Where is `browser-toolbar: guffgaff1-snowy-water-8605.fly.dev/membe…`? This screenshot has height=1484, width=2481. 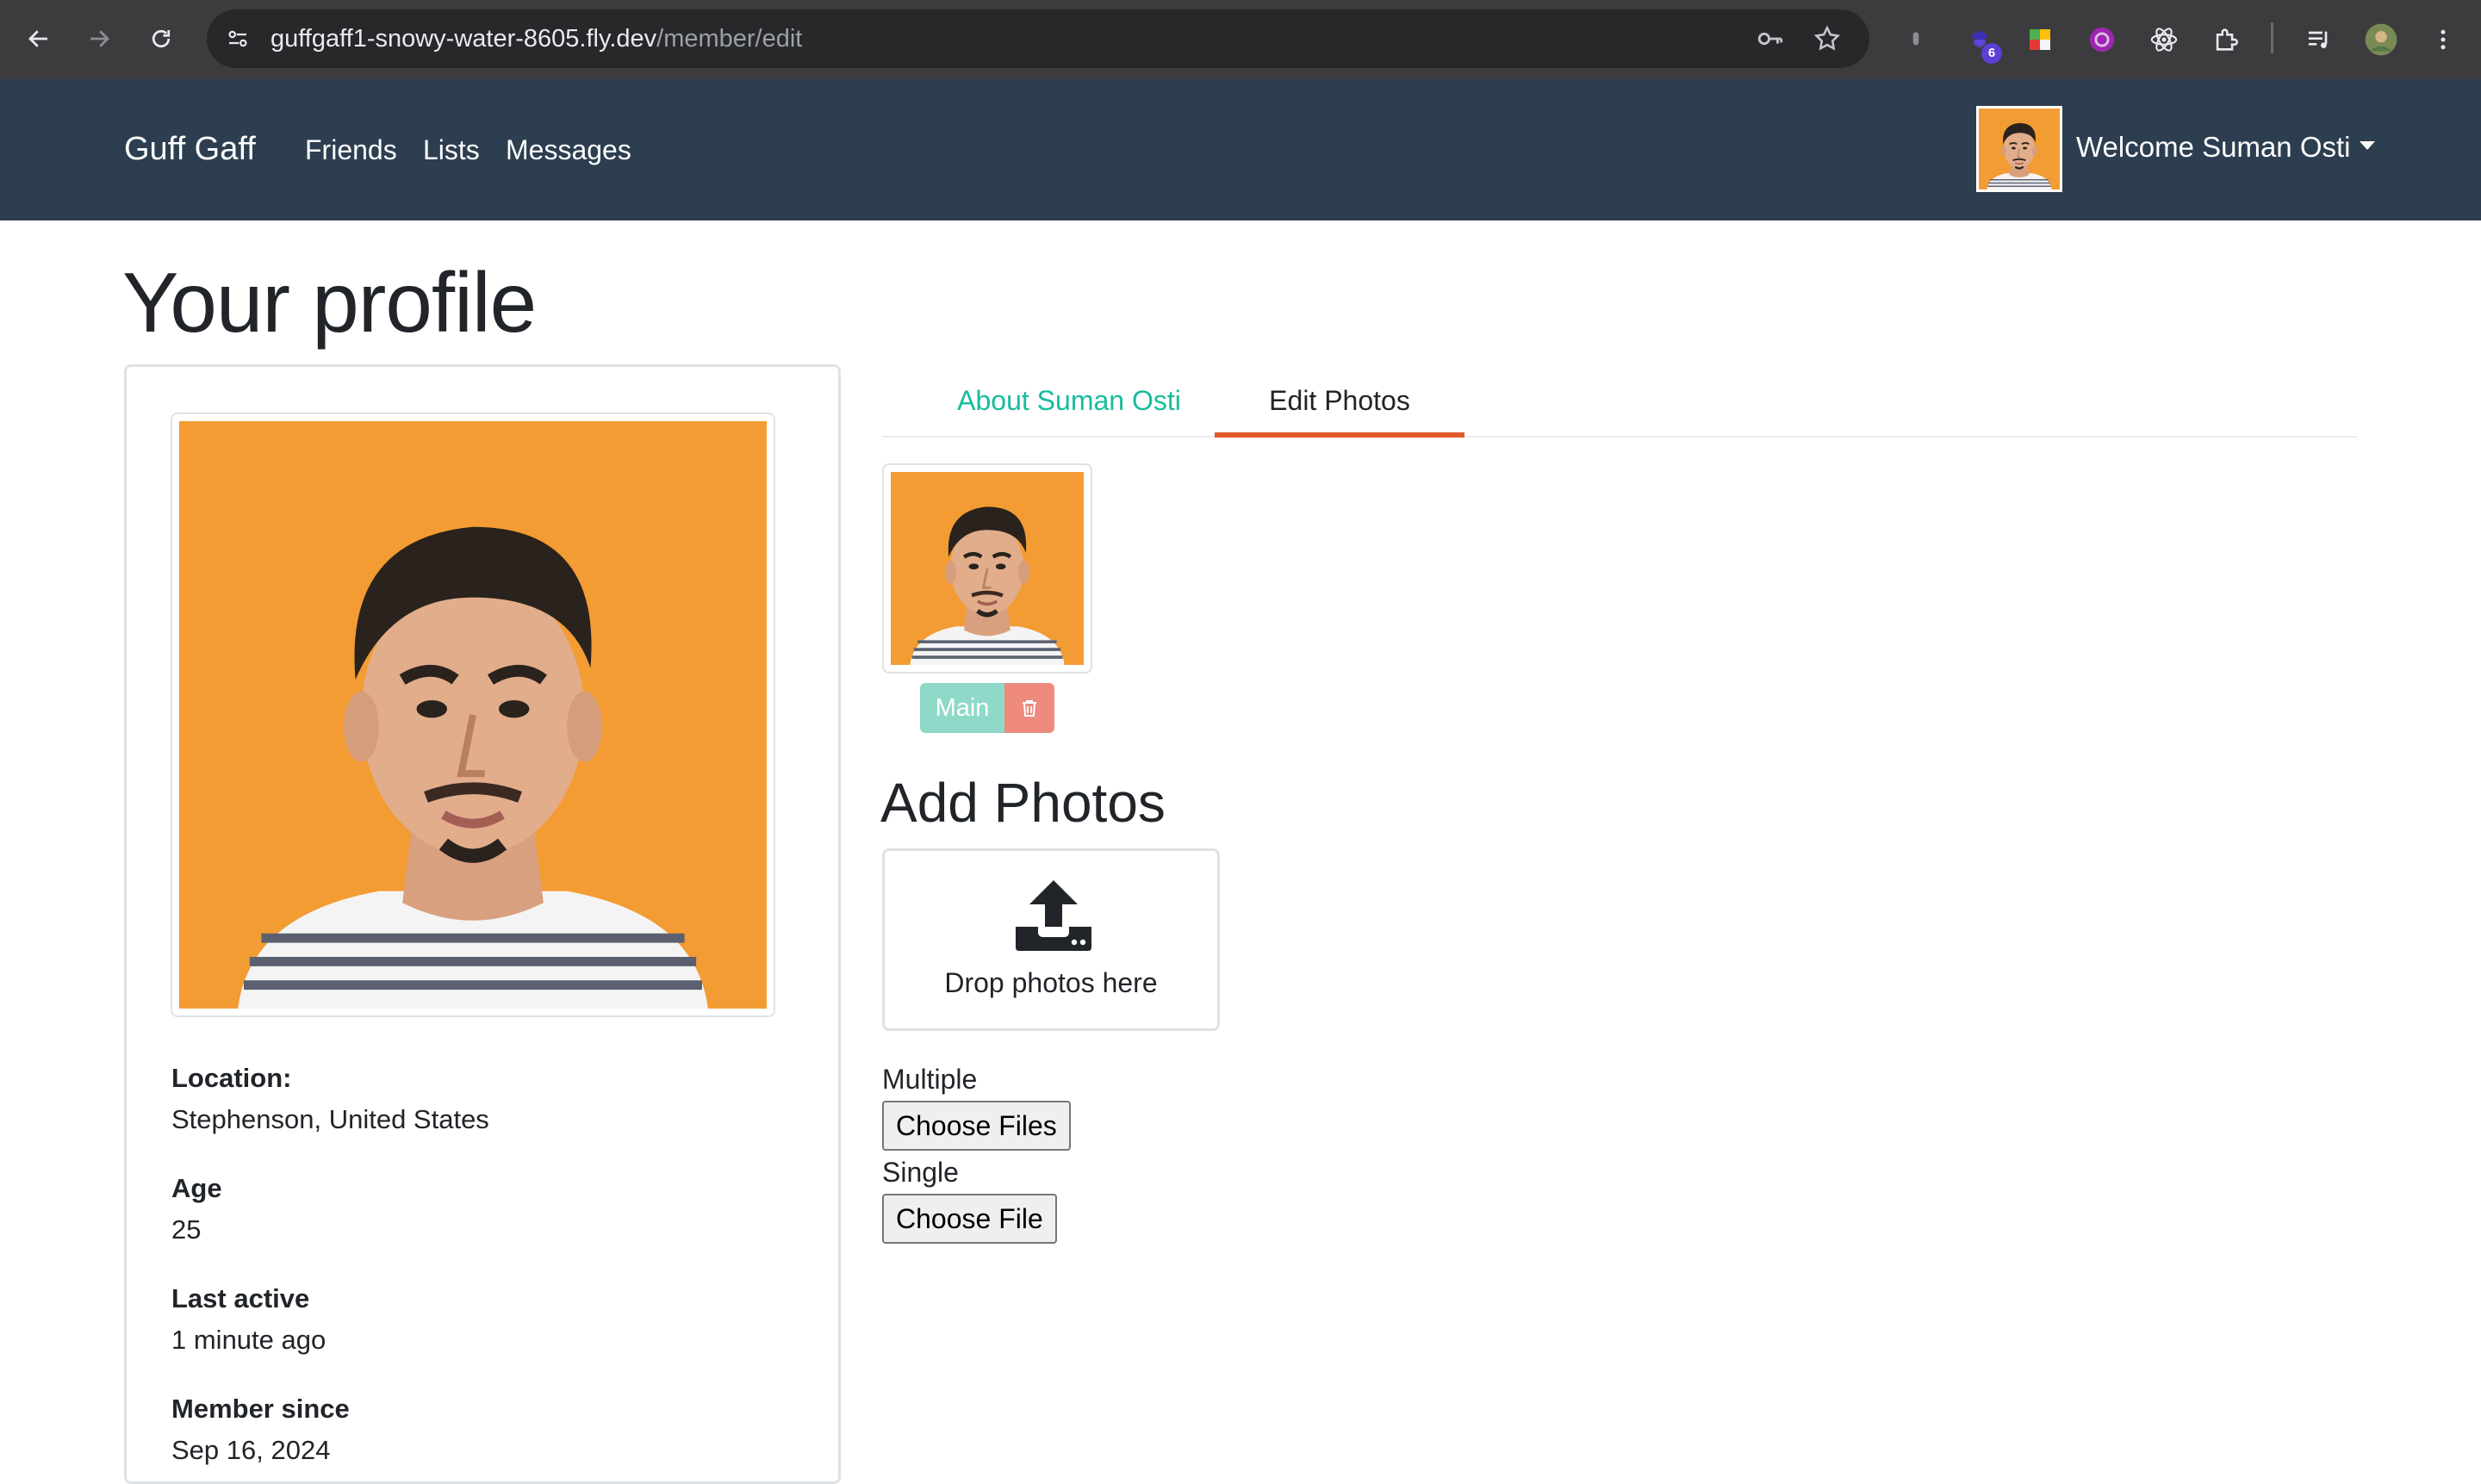 browser-toolbar: guffgaff1-snowy-water-8605.fly.dev/membe… is located at coordinates (1241, 39).